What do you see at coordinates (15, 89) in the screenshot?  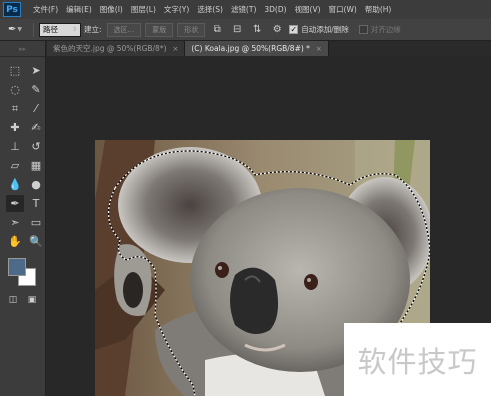 I see `lasso-tool-icon: ◌` at bounding box center [15, 89].